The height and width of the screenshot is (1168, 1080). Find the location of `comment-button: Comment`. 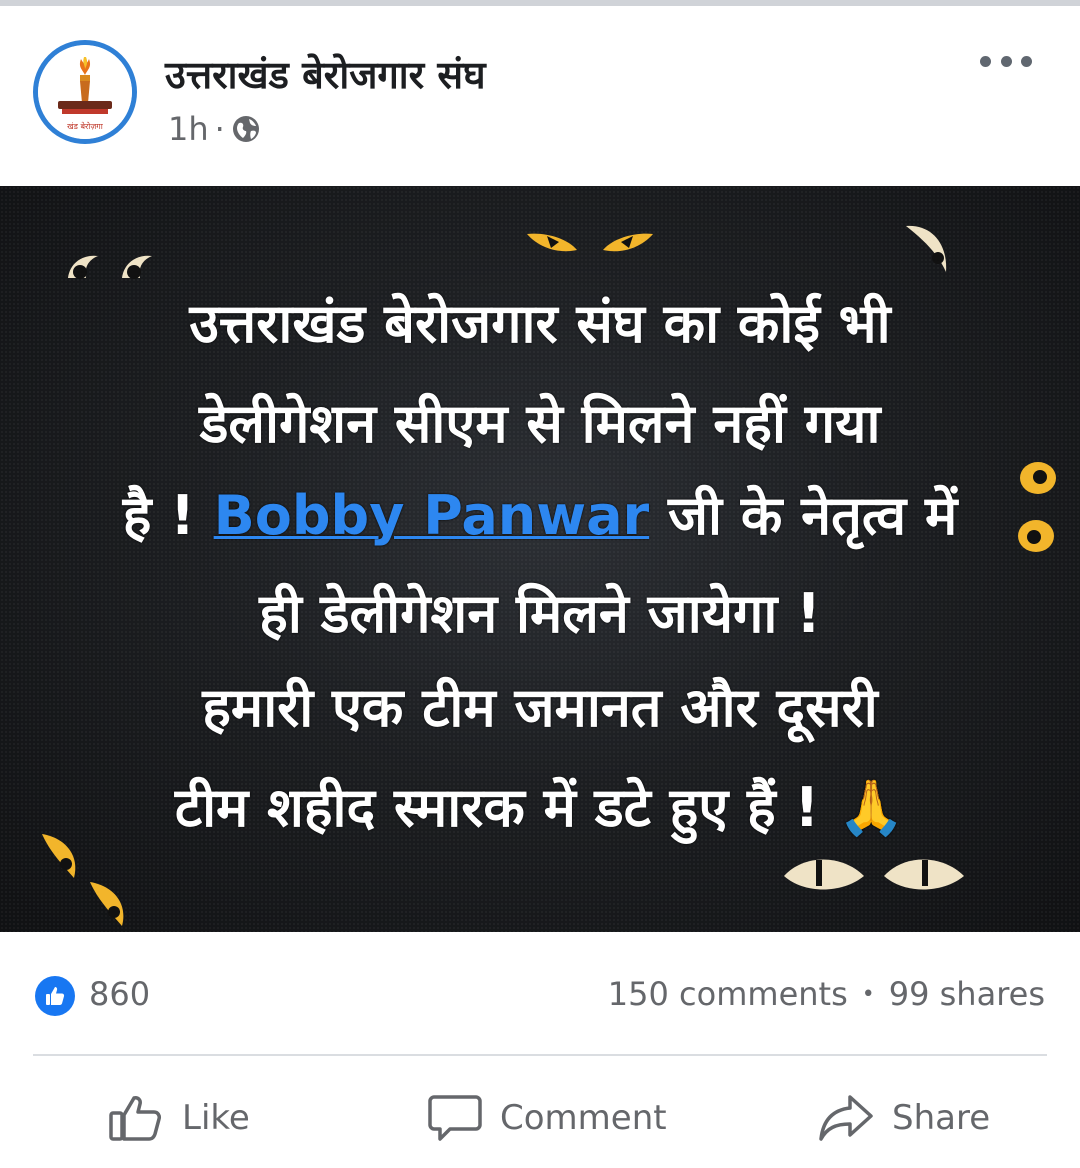

comment-button: Comment is located at coordinates (547, 1118).